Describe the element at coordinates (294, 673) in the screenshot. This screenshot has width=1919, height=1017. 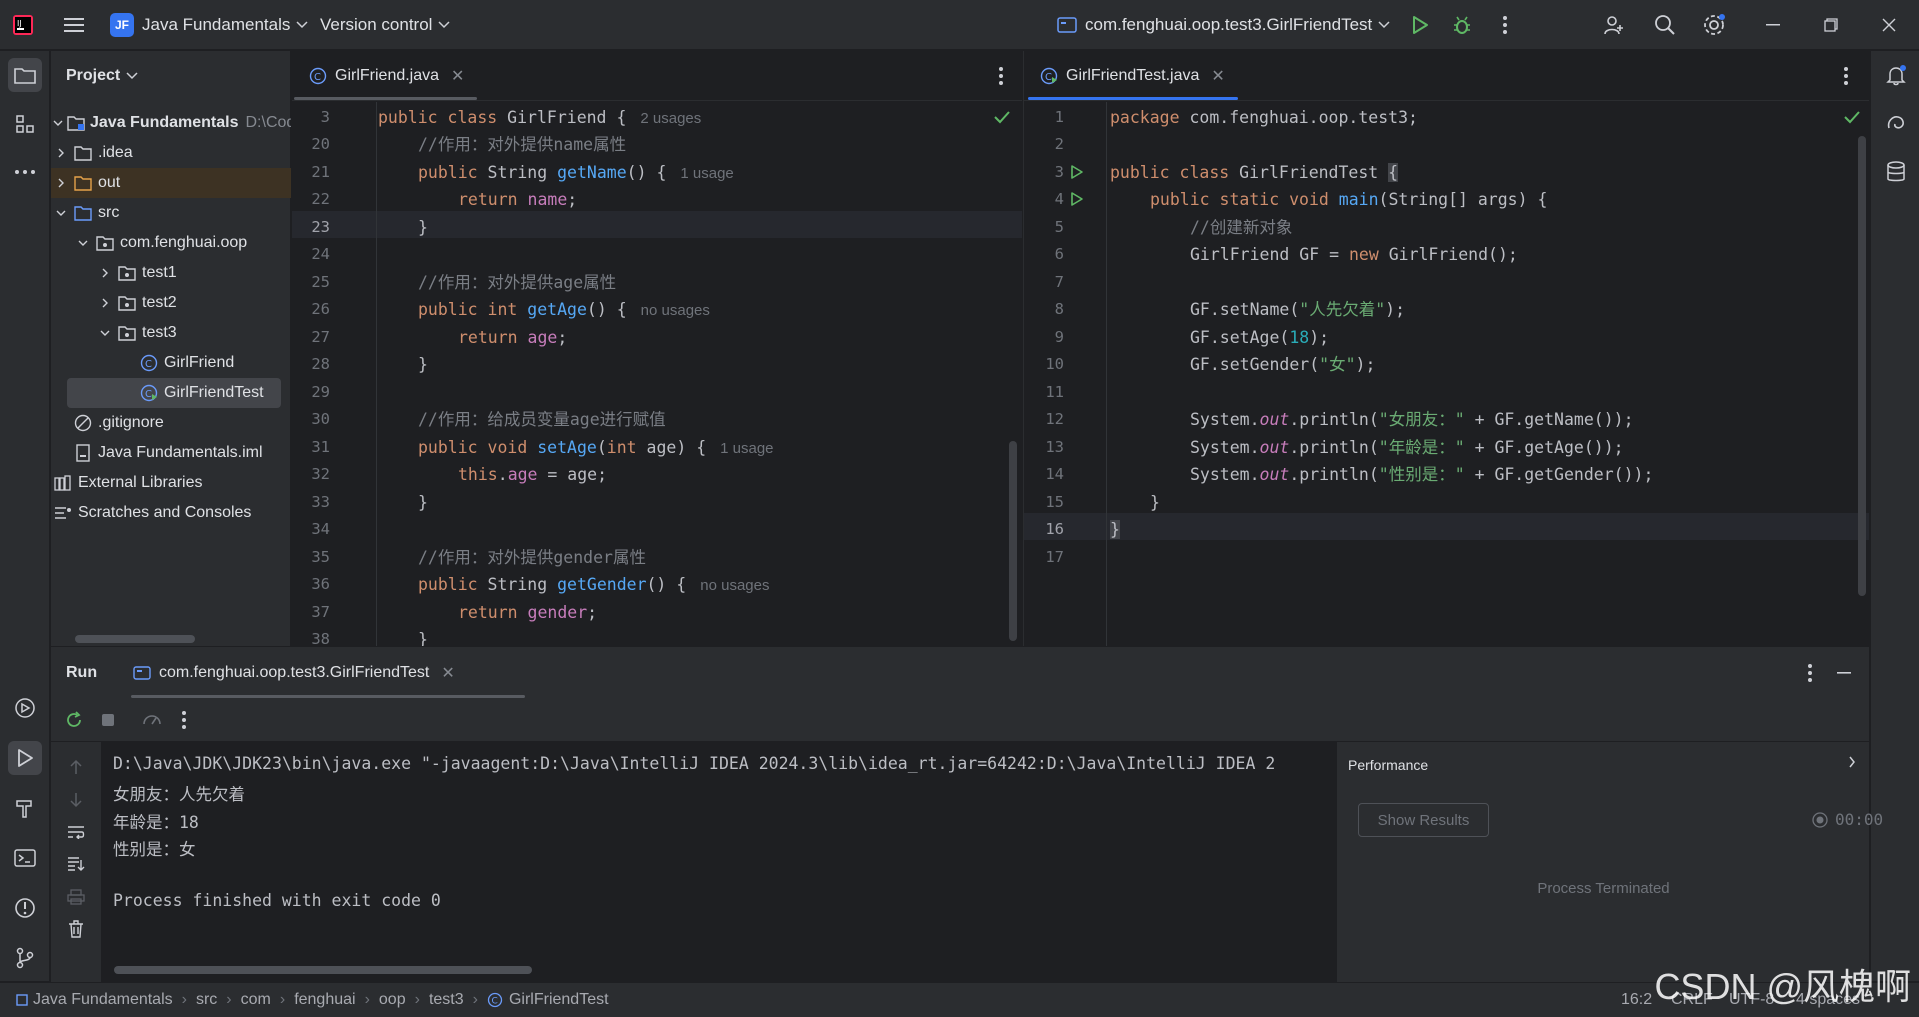
I see `tab-run-config: com.fenghuai.oop.test3.GirlFriendTest ✕` at that location.